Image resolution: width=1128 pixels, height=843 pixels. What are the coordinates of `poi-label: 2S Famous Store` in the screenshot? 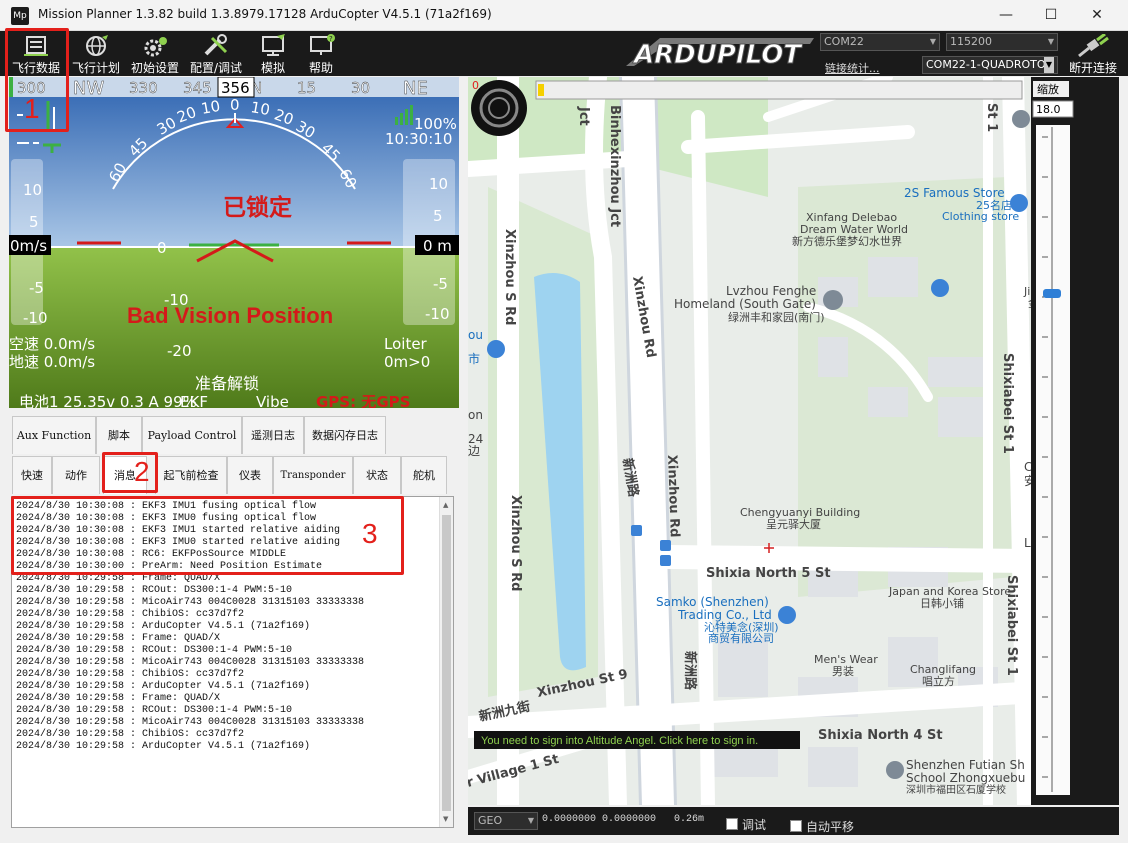 It's located at (954, 193).